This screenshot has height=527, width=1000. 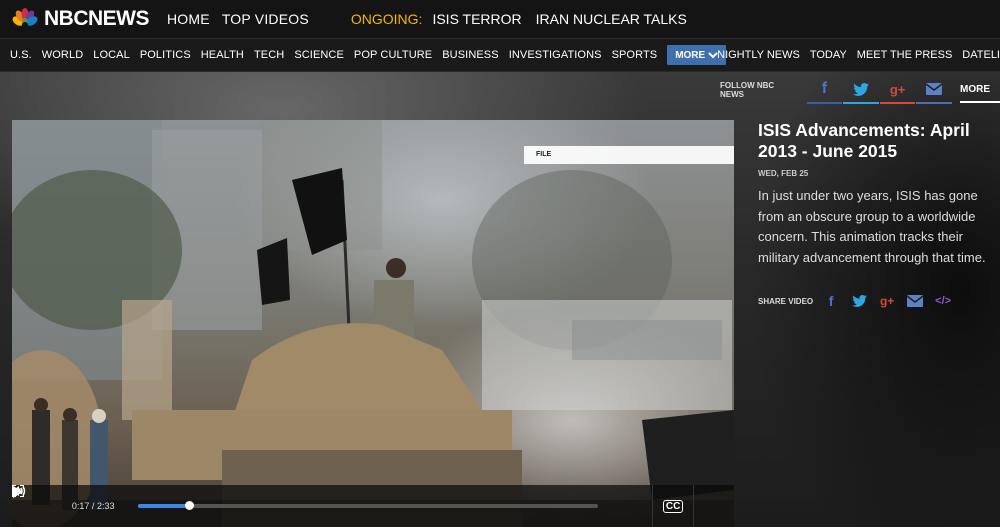 I want to click on follow-facebook-icon: f, so click(x=824, y=90).